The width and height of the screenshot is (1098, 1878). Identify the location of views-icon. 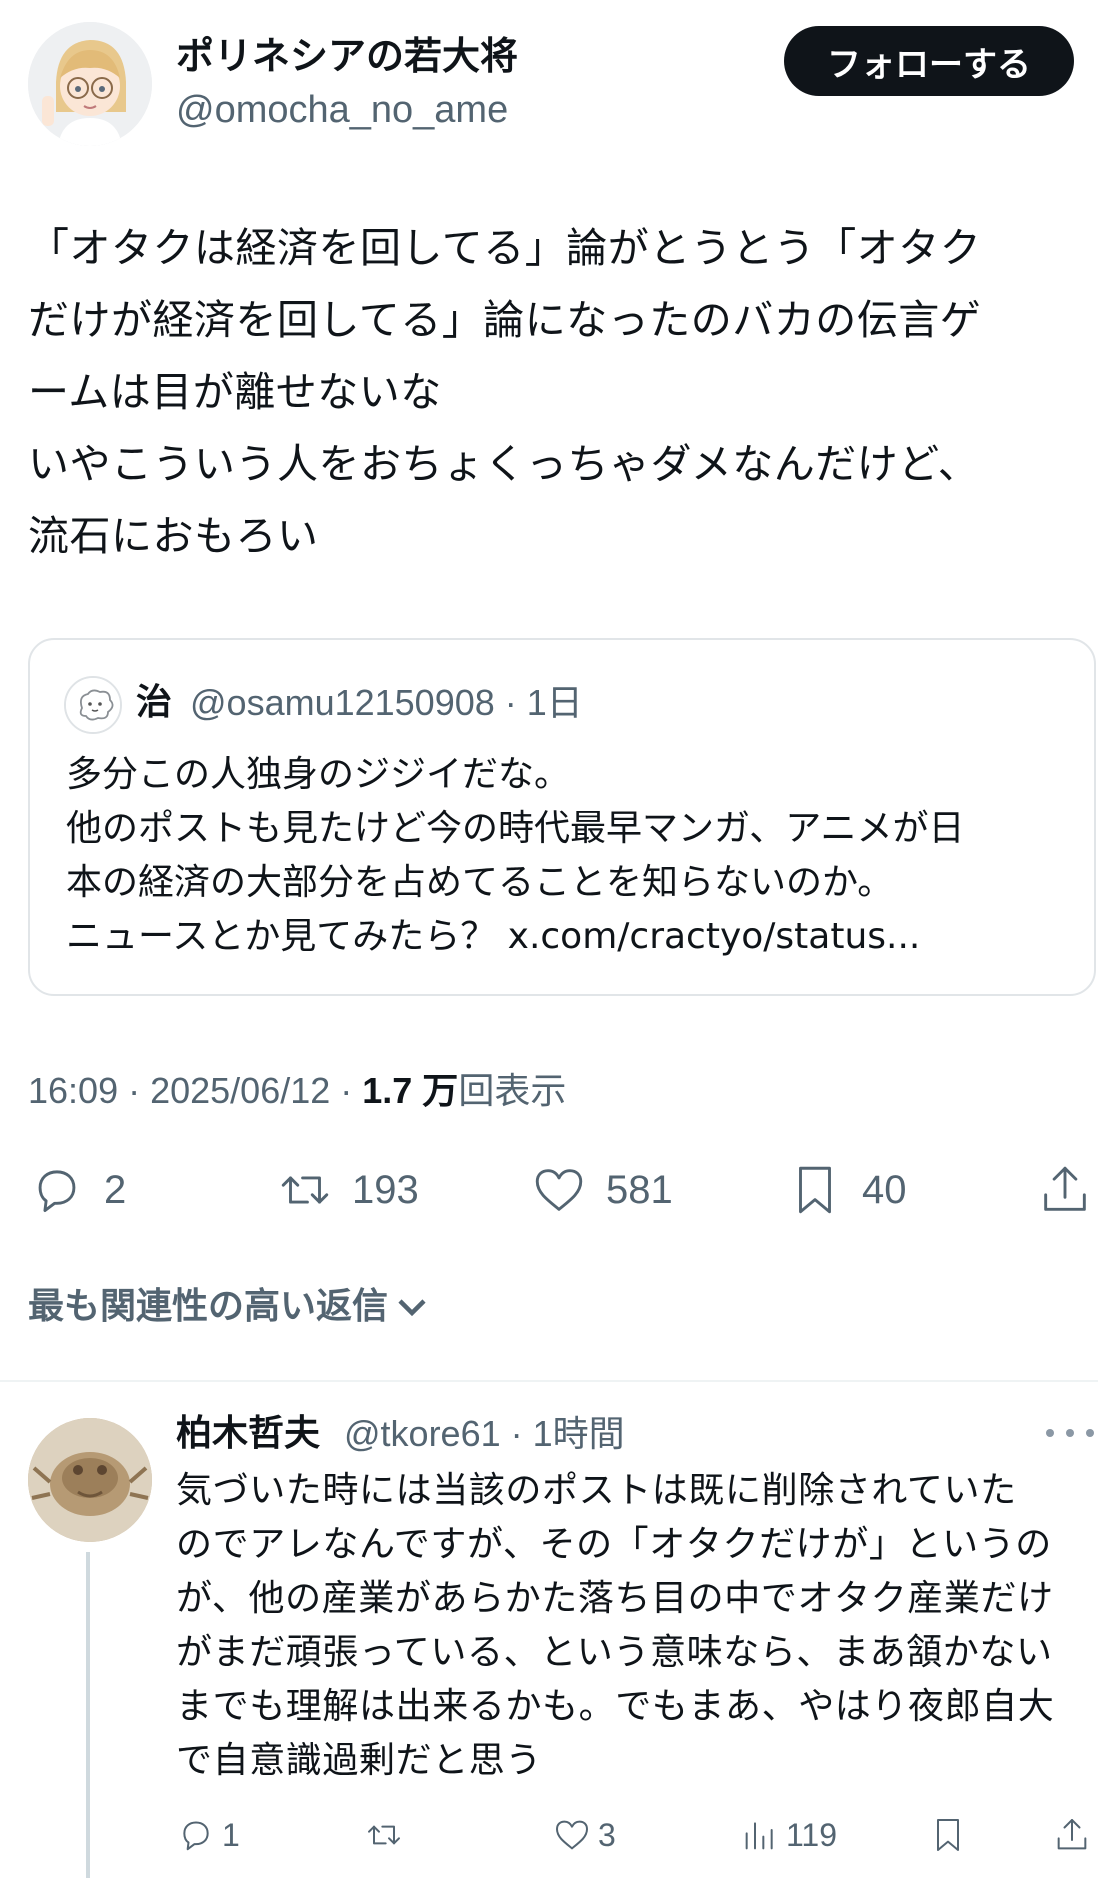
(759, 1836).